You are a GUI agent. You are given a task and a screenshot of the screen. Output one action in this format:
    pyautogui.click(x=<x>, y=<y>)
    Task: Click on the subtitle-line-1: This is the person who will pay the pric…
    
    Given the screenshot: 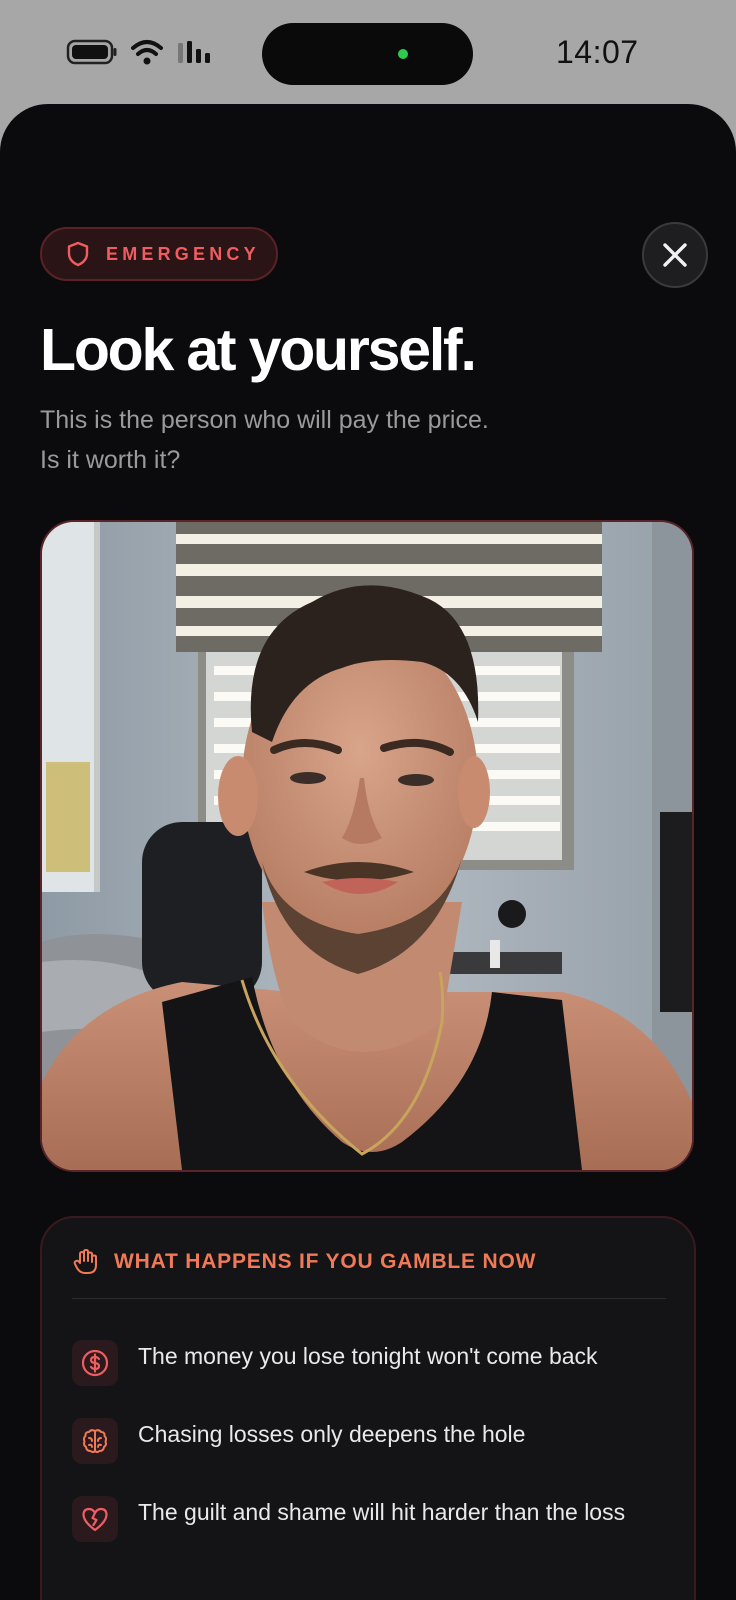 What is the action you would take?
    pyautogui.click(x=264, y=420)
    